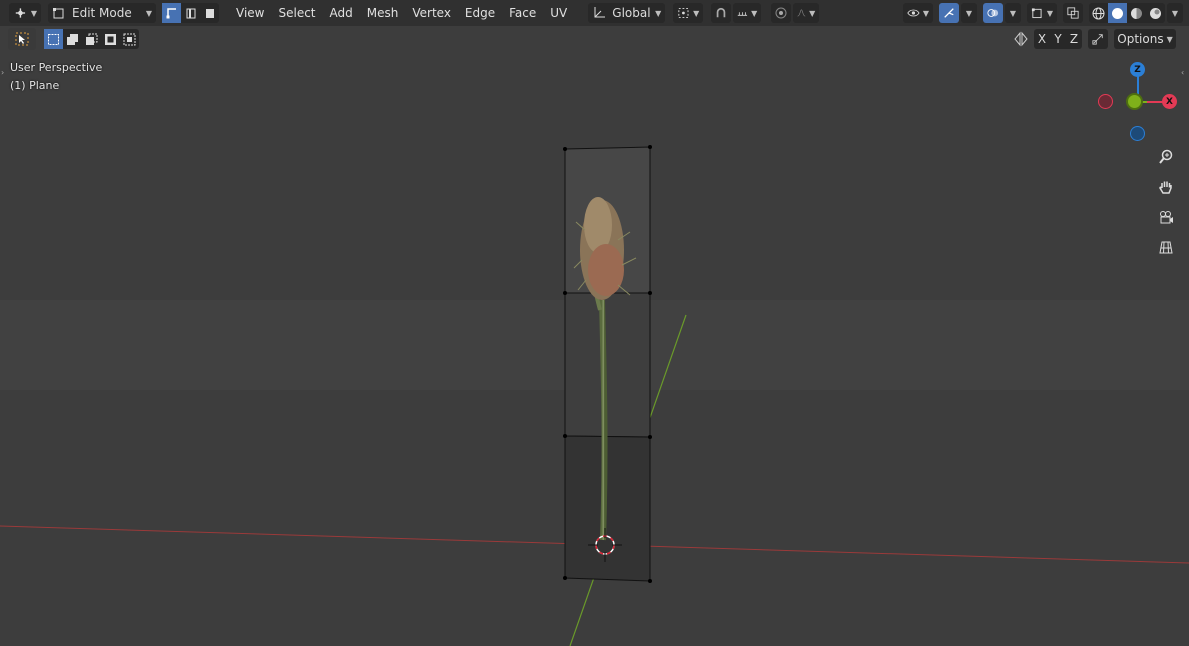  I want to click on transform-orientation-icon, so click(600, 12).